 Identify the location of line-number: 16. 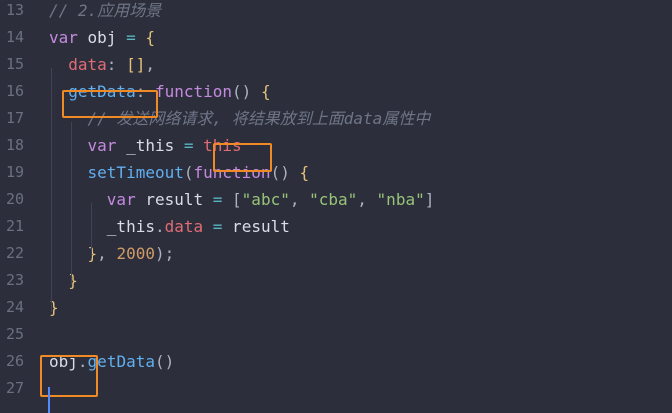
(14, 91).